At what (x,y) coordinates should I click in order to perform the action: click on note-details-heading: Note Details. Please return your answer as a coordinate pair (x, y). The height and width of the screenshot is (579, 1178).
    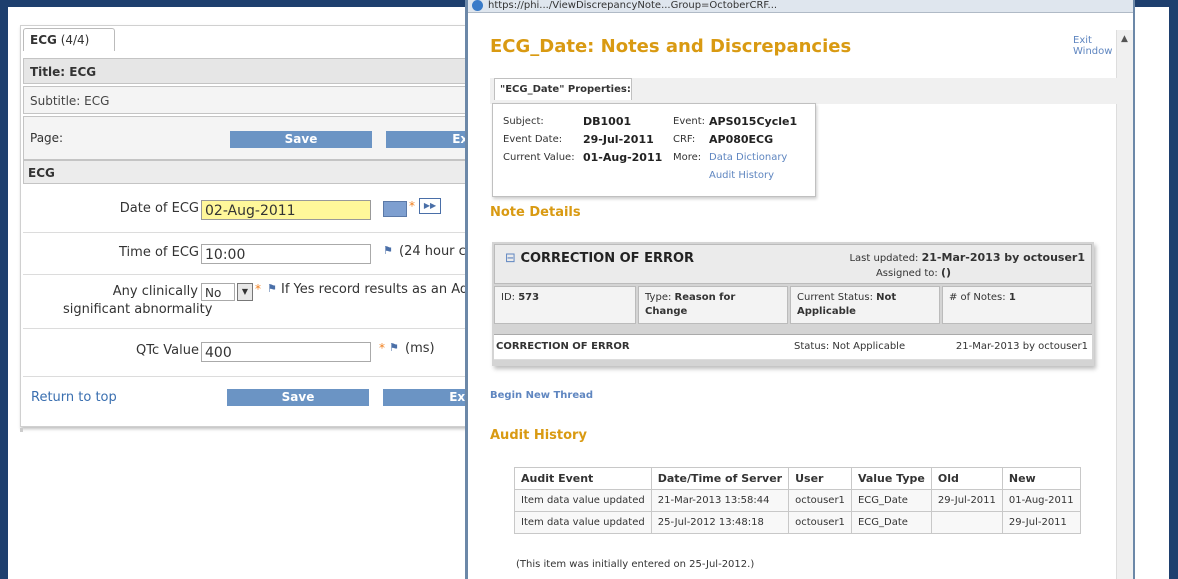
    Looking at the image, I should click on (535, 212).